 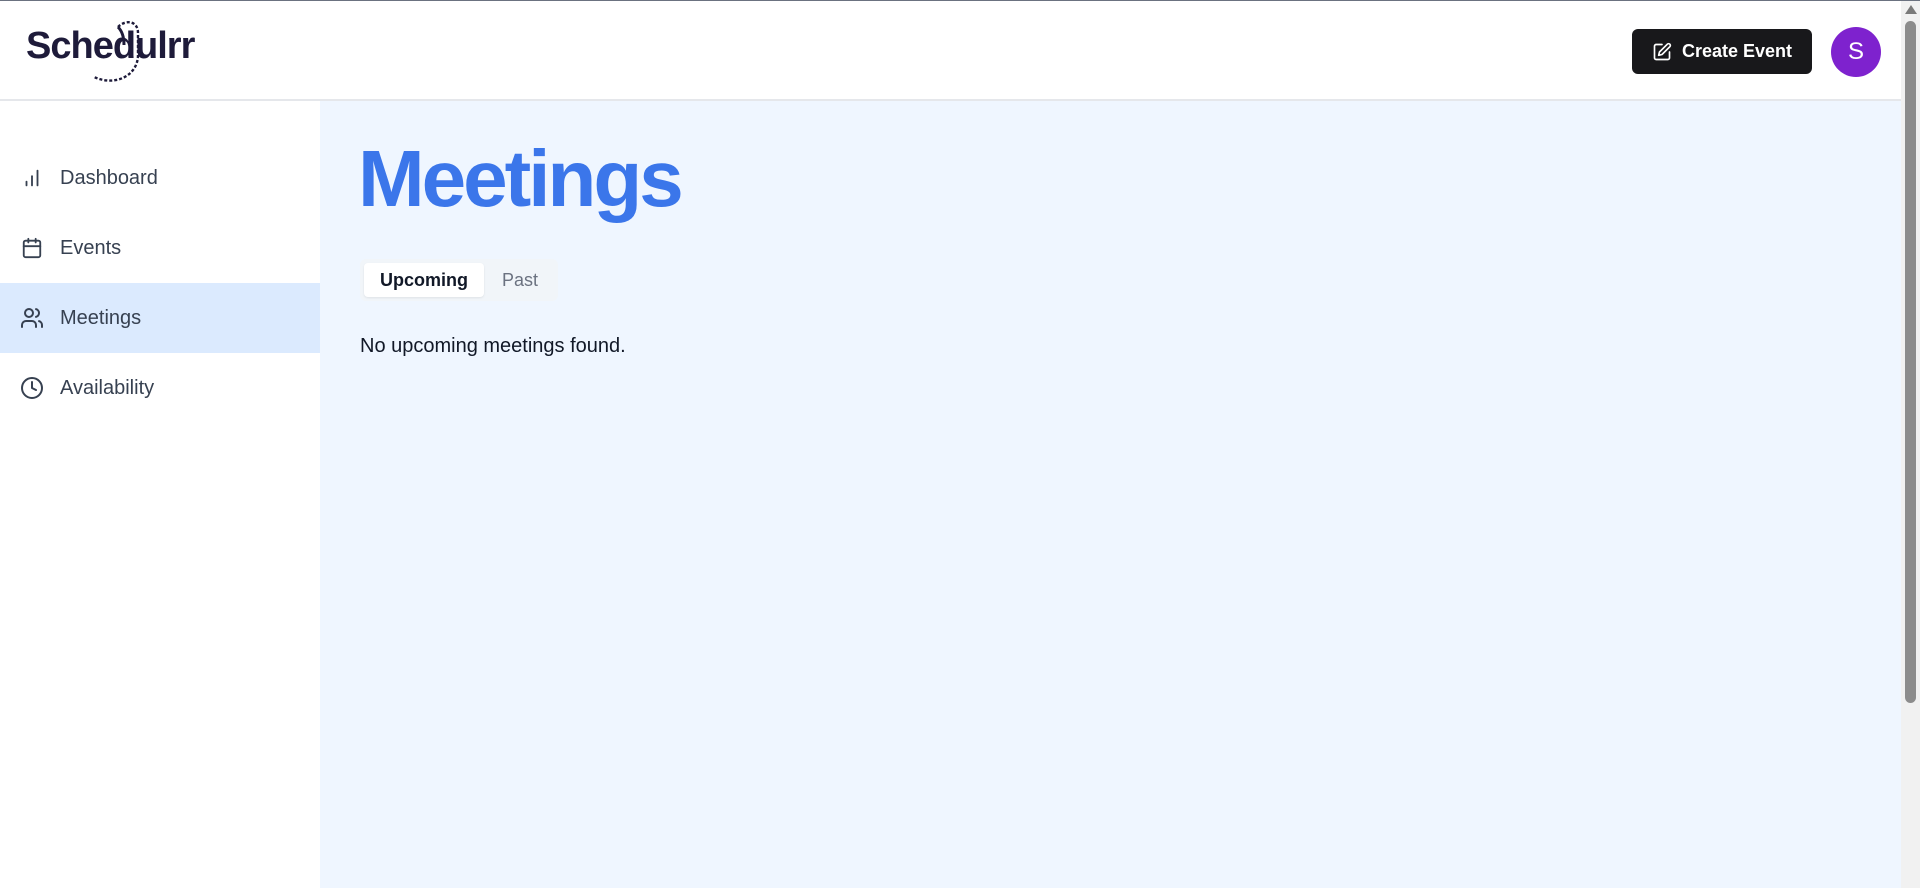 I want to click on sidebar-item-label: Availability, so click(x=107, y=387).